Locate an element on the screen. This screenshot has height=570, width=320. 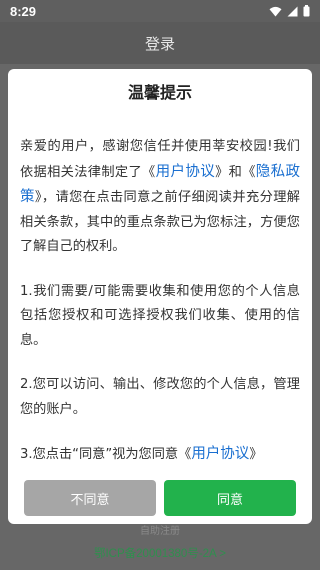
icp-link: 鄂ICP备20001380号-2A > is located at coordinates (160, 553).